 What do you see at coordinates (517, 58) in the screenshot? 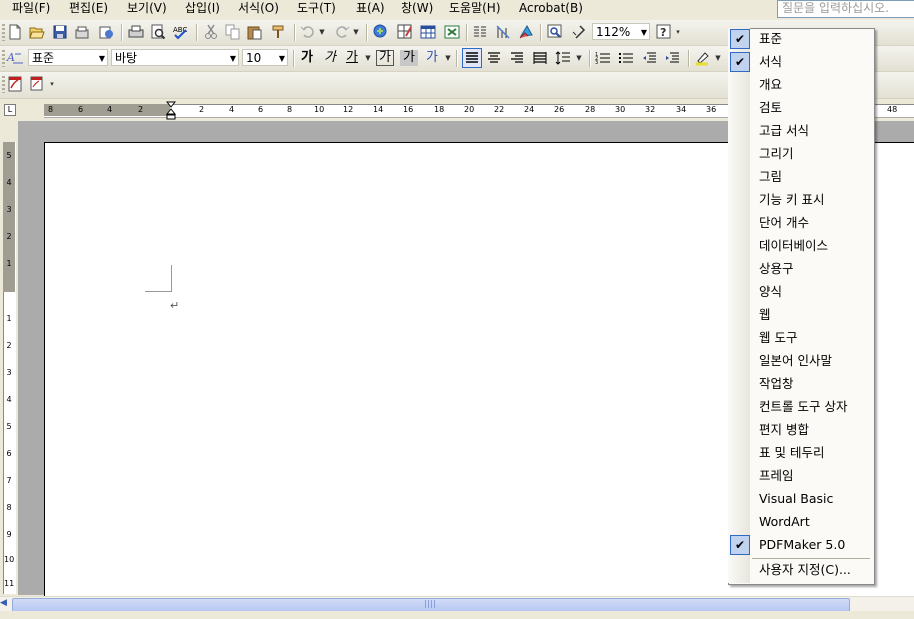
I see `align-right-icon` at bounding box center [517, 58].